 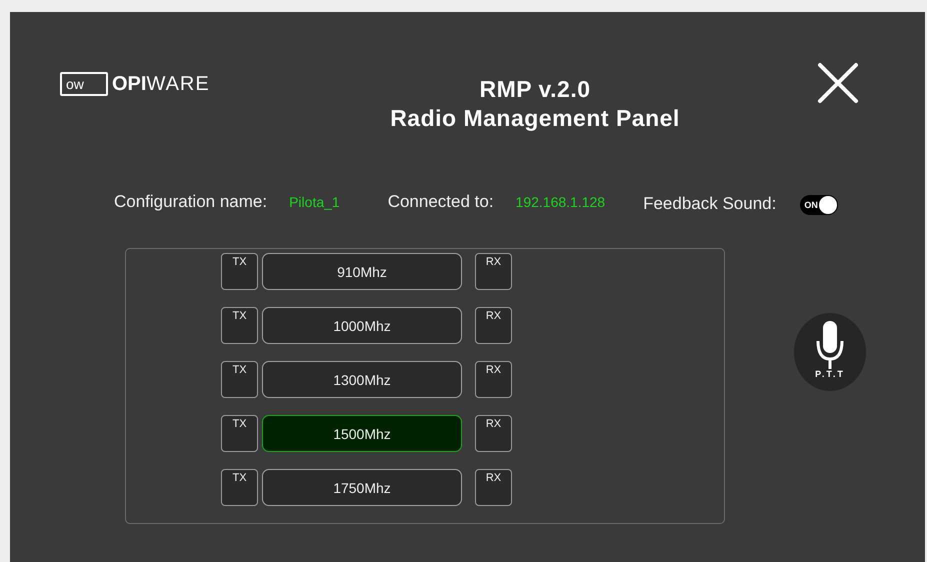 What do you see at coordinates (362, 325) in the screenshot?
I see `frequency-button: 1000Mhz` at bounding box center [362, 325].